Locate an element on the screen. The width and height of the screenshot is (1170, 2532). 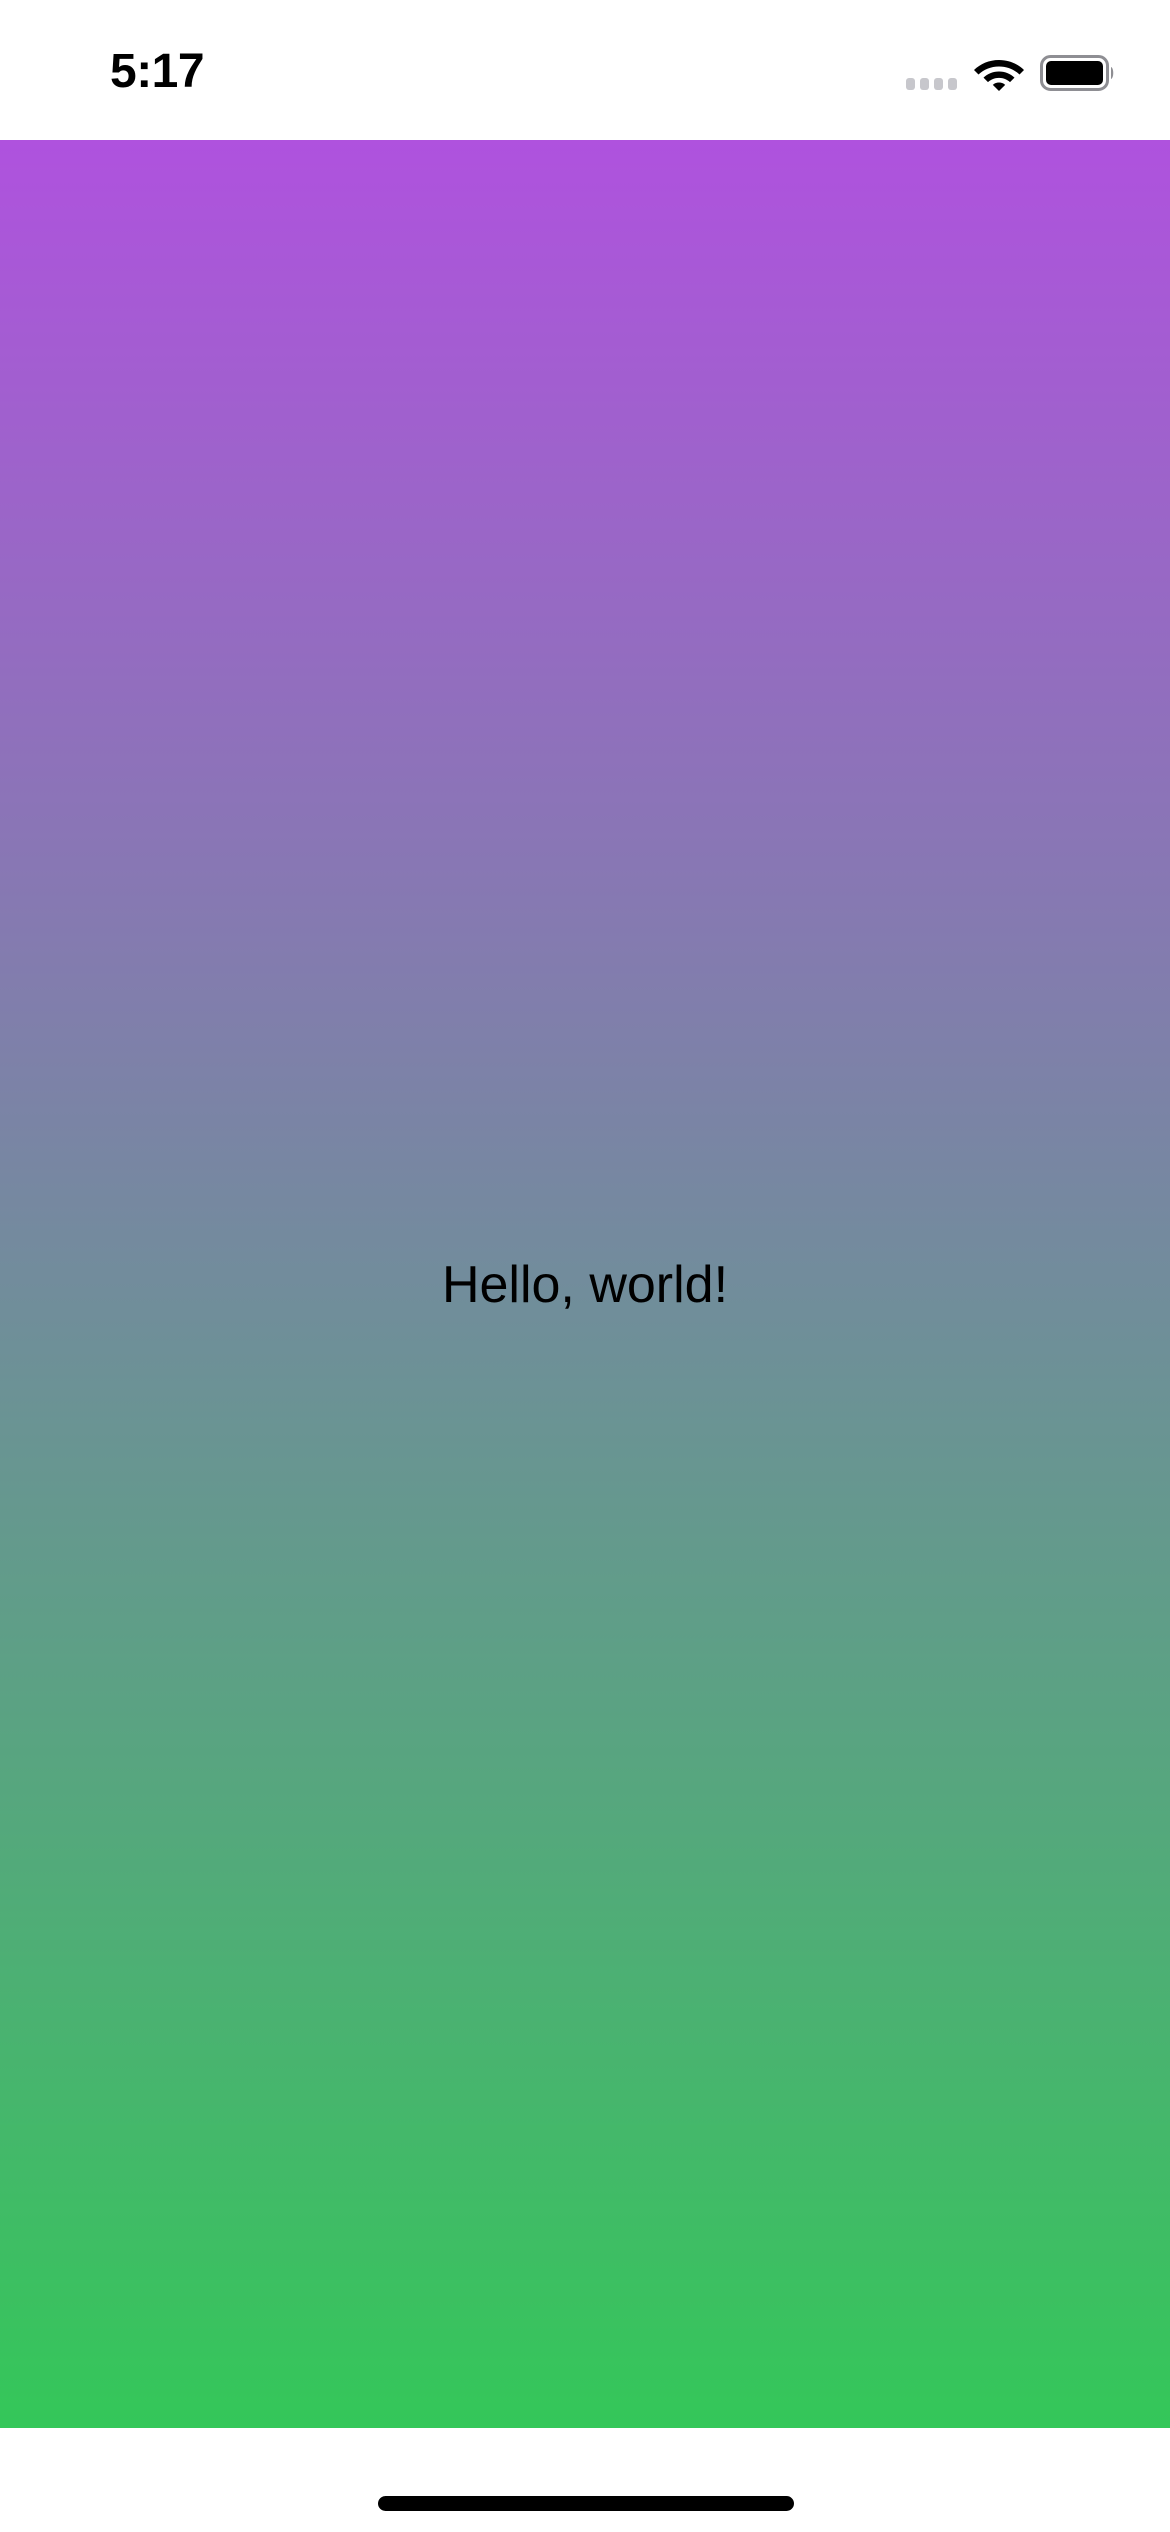
home-indicator-area is located at coordinates (585, 2480).